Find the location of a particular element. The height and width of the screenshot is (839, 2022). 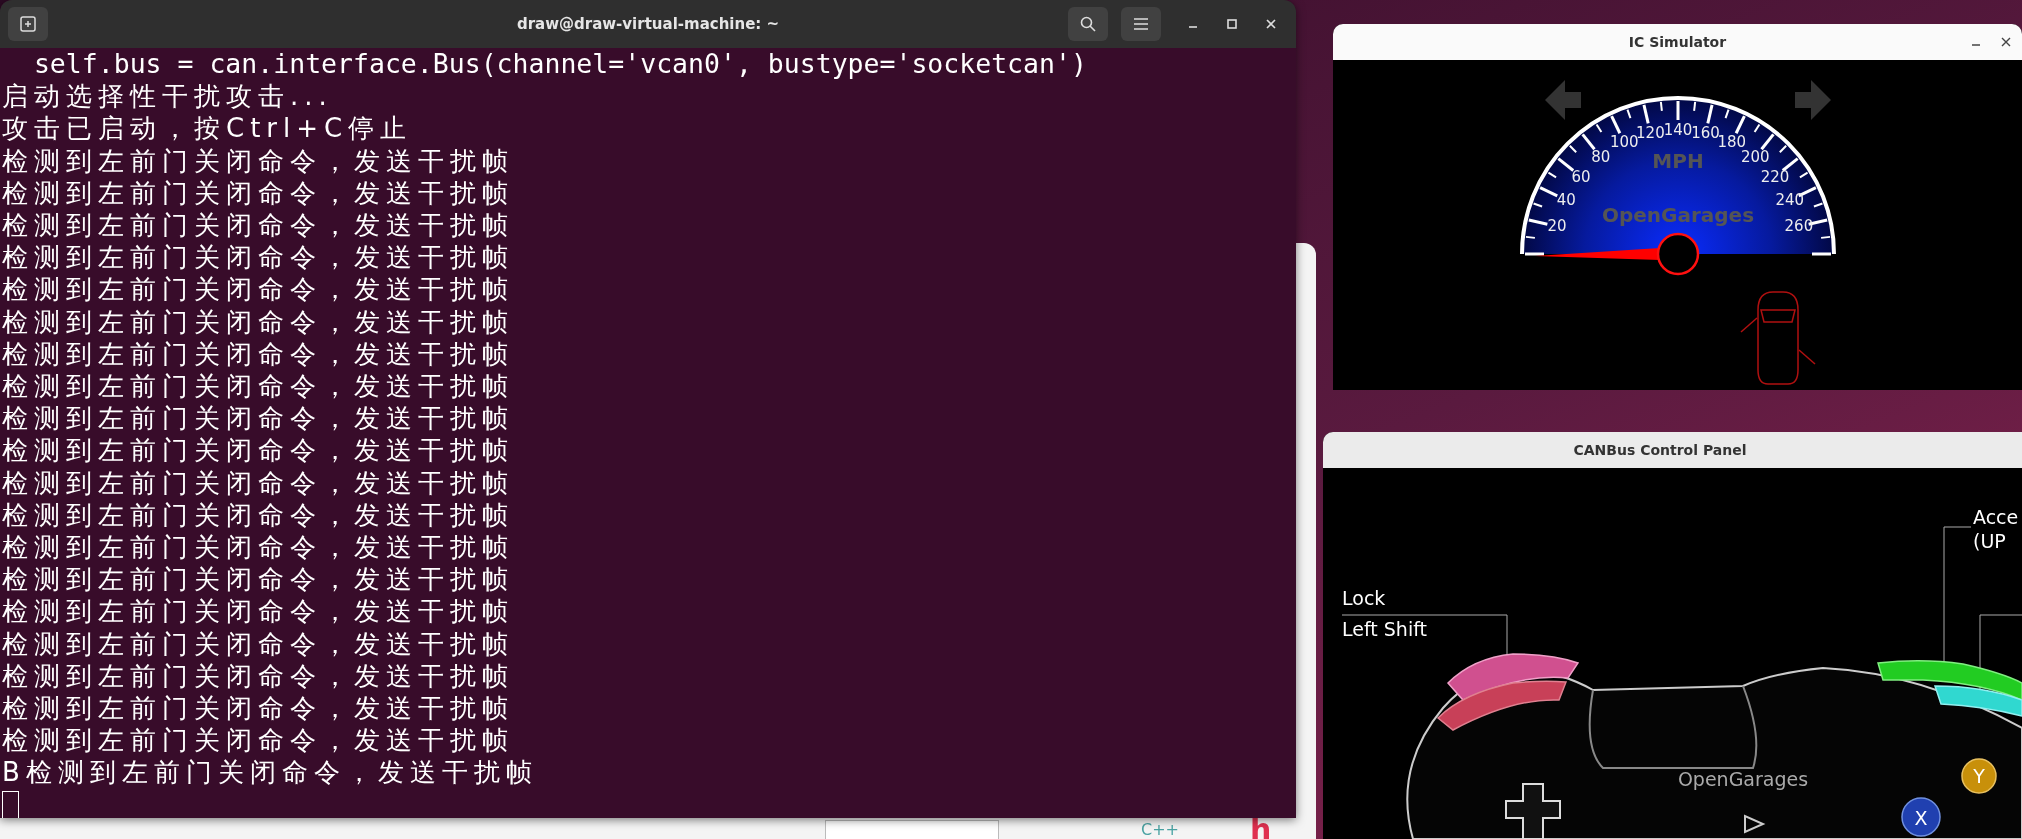

search-button is located at coordinates (1088, 24).